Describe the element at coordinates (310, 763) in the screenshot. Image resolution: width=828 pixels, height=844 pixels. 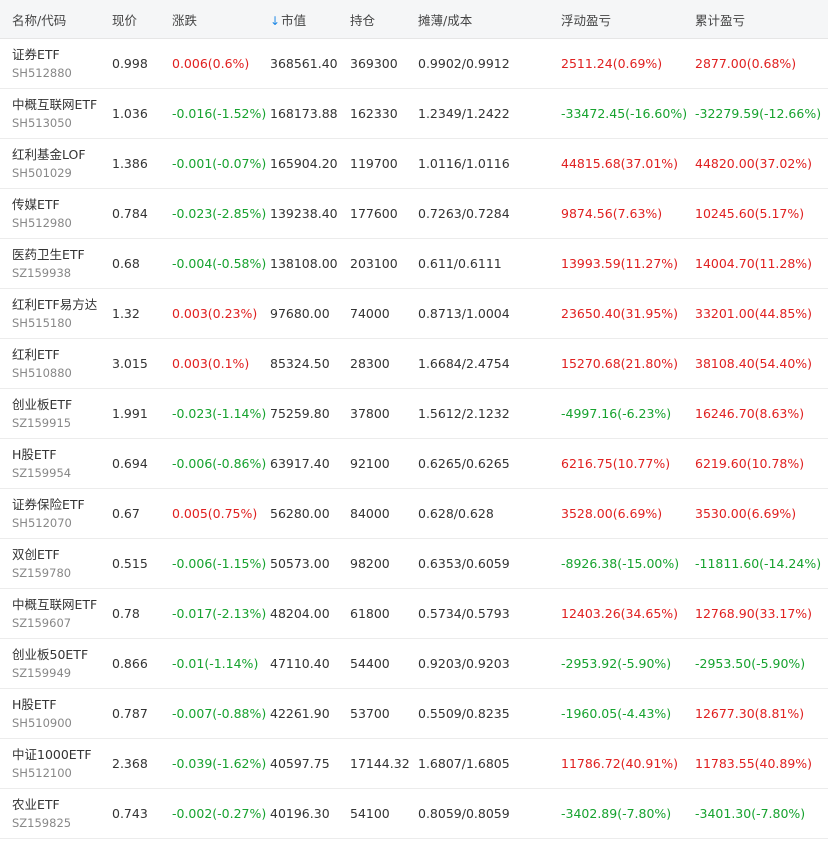
I see `cell-market-value: 40597.75` at that location.